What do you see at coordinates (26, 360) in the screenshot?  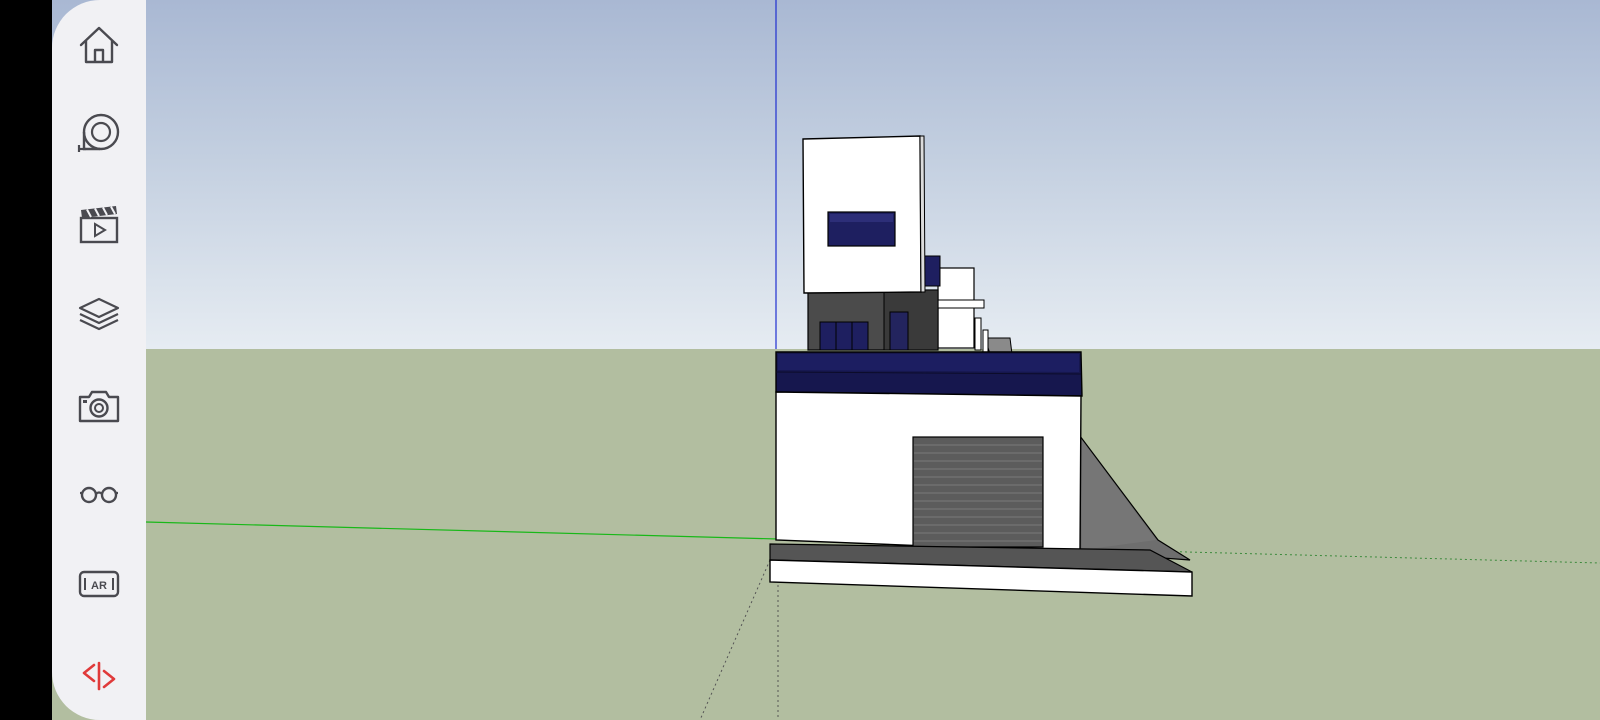 I see `screen-edge` at bounding box center [26, 360].